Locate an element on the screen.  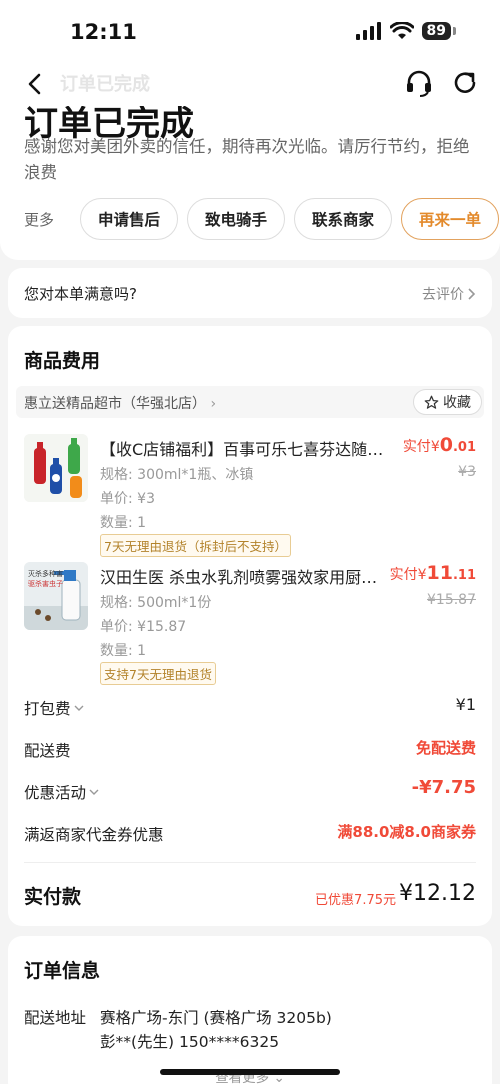
nav-title: 订单已完成 is located at coordinates (105, 84).